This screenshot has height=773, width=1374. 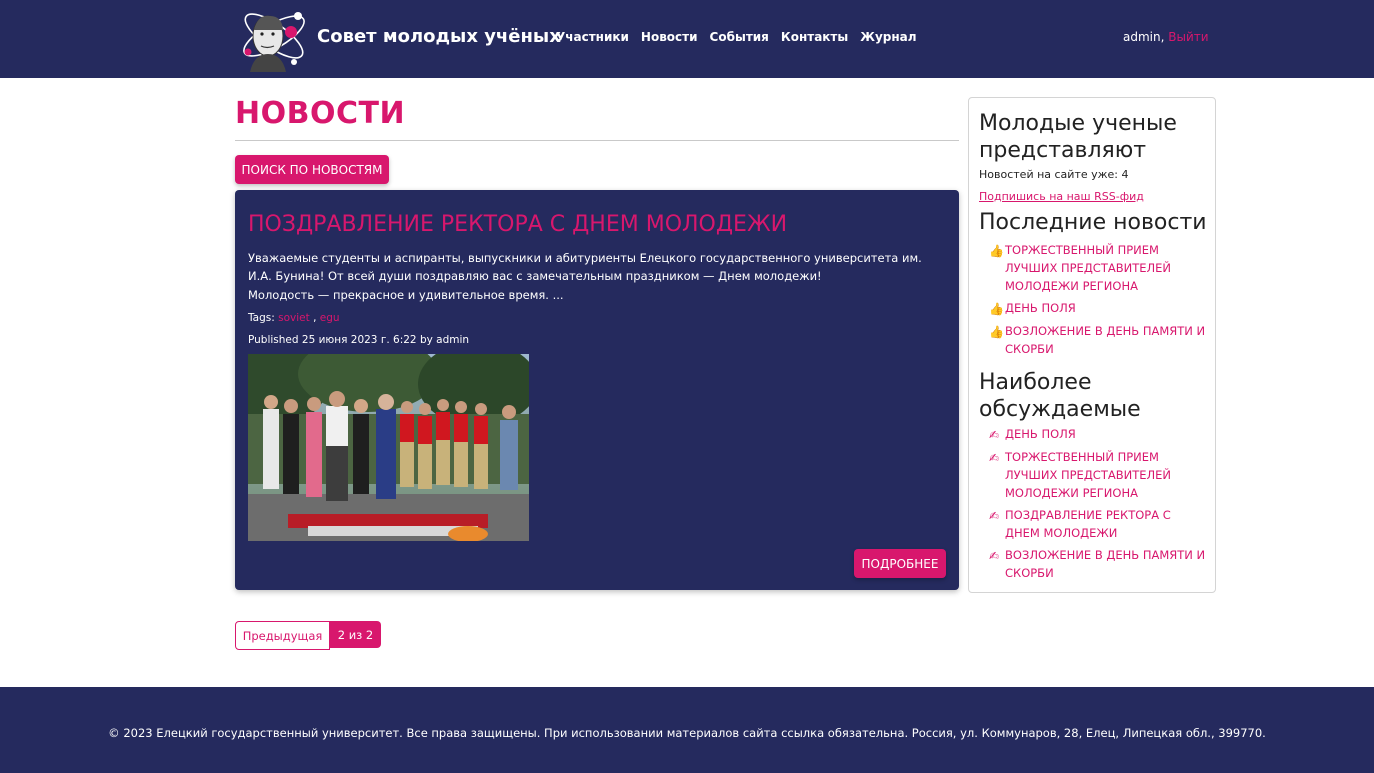 What do you see at coordinates (1061, 196) in the screenshot?
I see `rss-link: Подпишись на наш RSS-фид` at bounding box center [1061, 196].